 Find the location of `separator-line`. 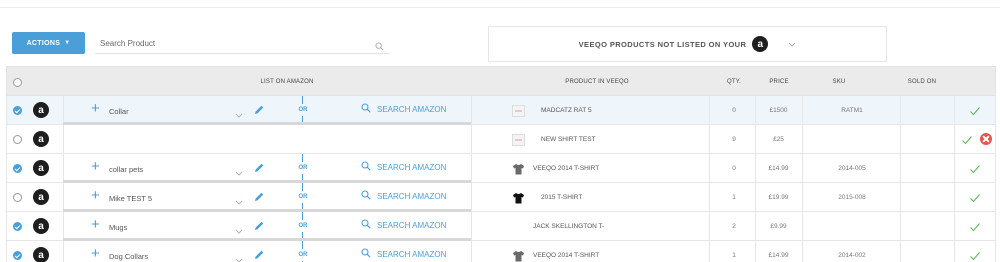

separator-line is located at coordinates (302, 100).